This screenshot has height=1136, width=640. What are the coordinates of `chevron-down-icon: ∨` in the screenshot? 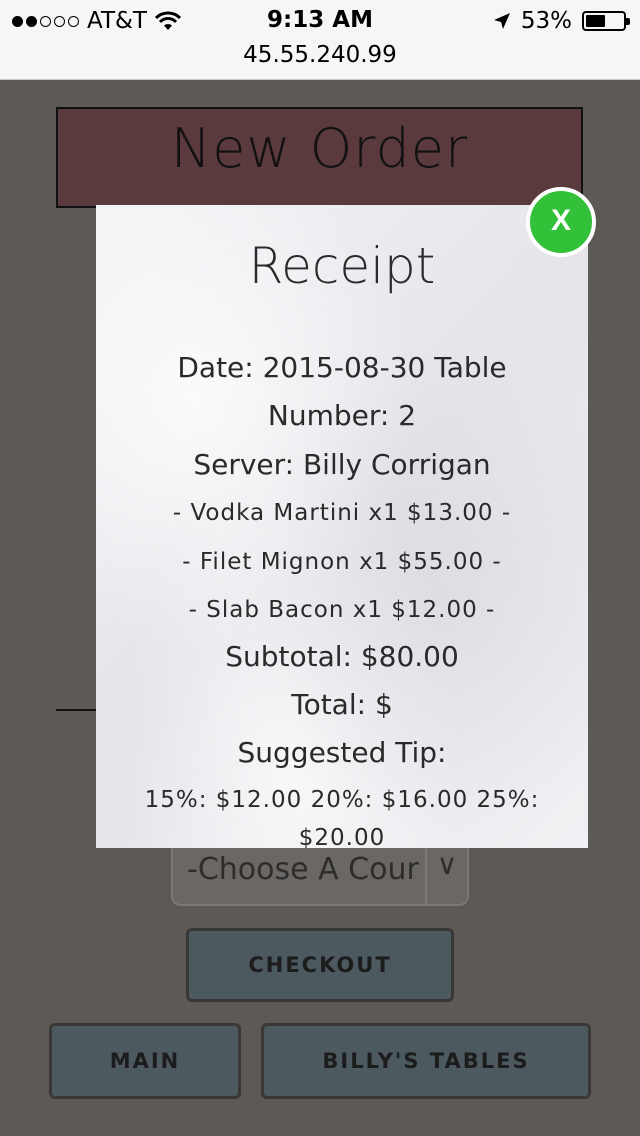 It's located at (446, 872).